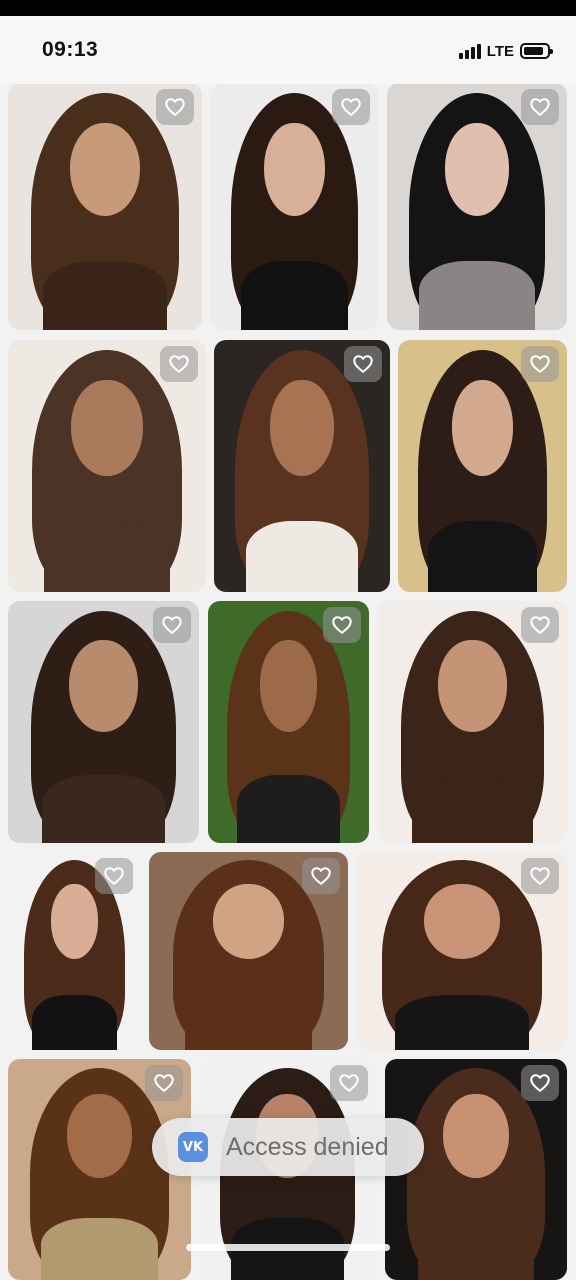  What do you see at coordinates (70, 49) in the screenshot?
I see `status-time: 09:13` at bounding box center [70, 49].